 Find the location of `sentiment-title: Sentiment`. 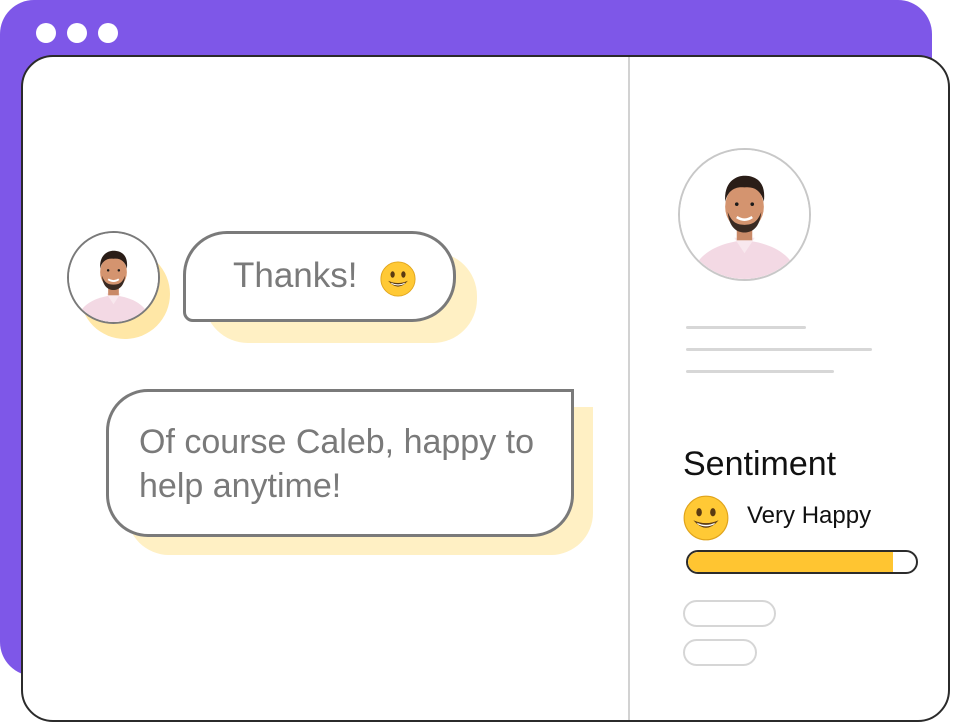

sentiment-title: Sentiment is located at coordinates (760, 464).